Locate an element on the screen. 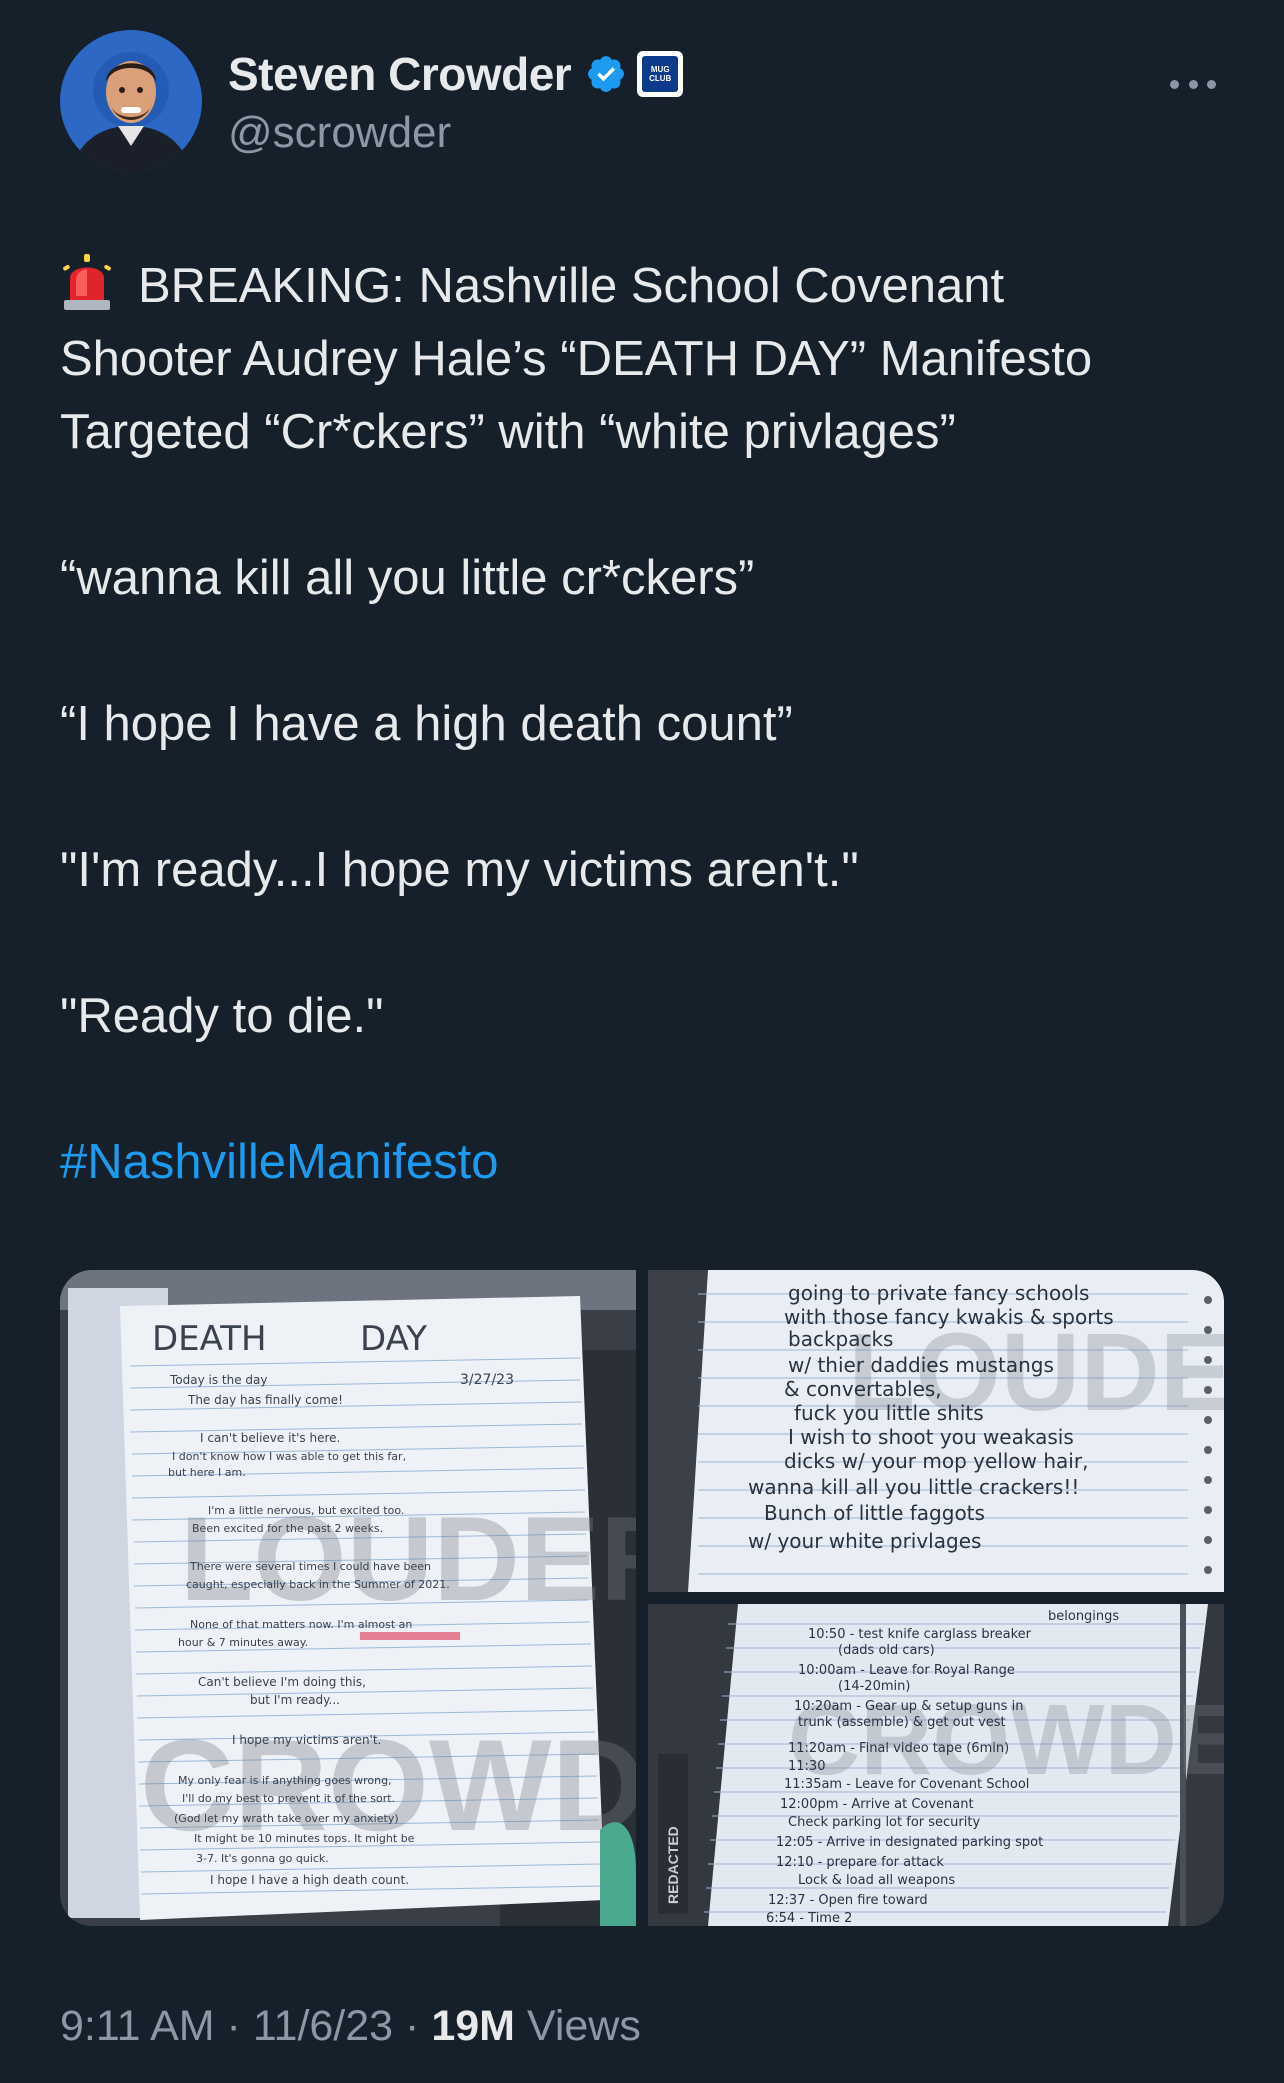  note-line: wanna kill all you little crackers!! is located at coordinates (913, 1487).